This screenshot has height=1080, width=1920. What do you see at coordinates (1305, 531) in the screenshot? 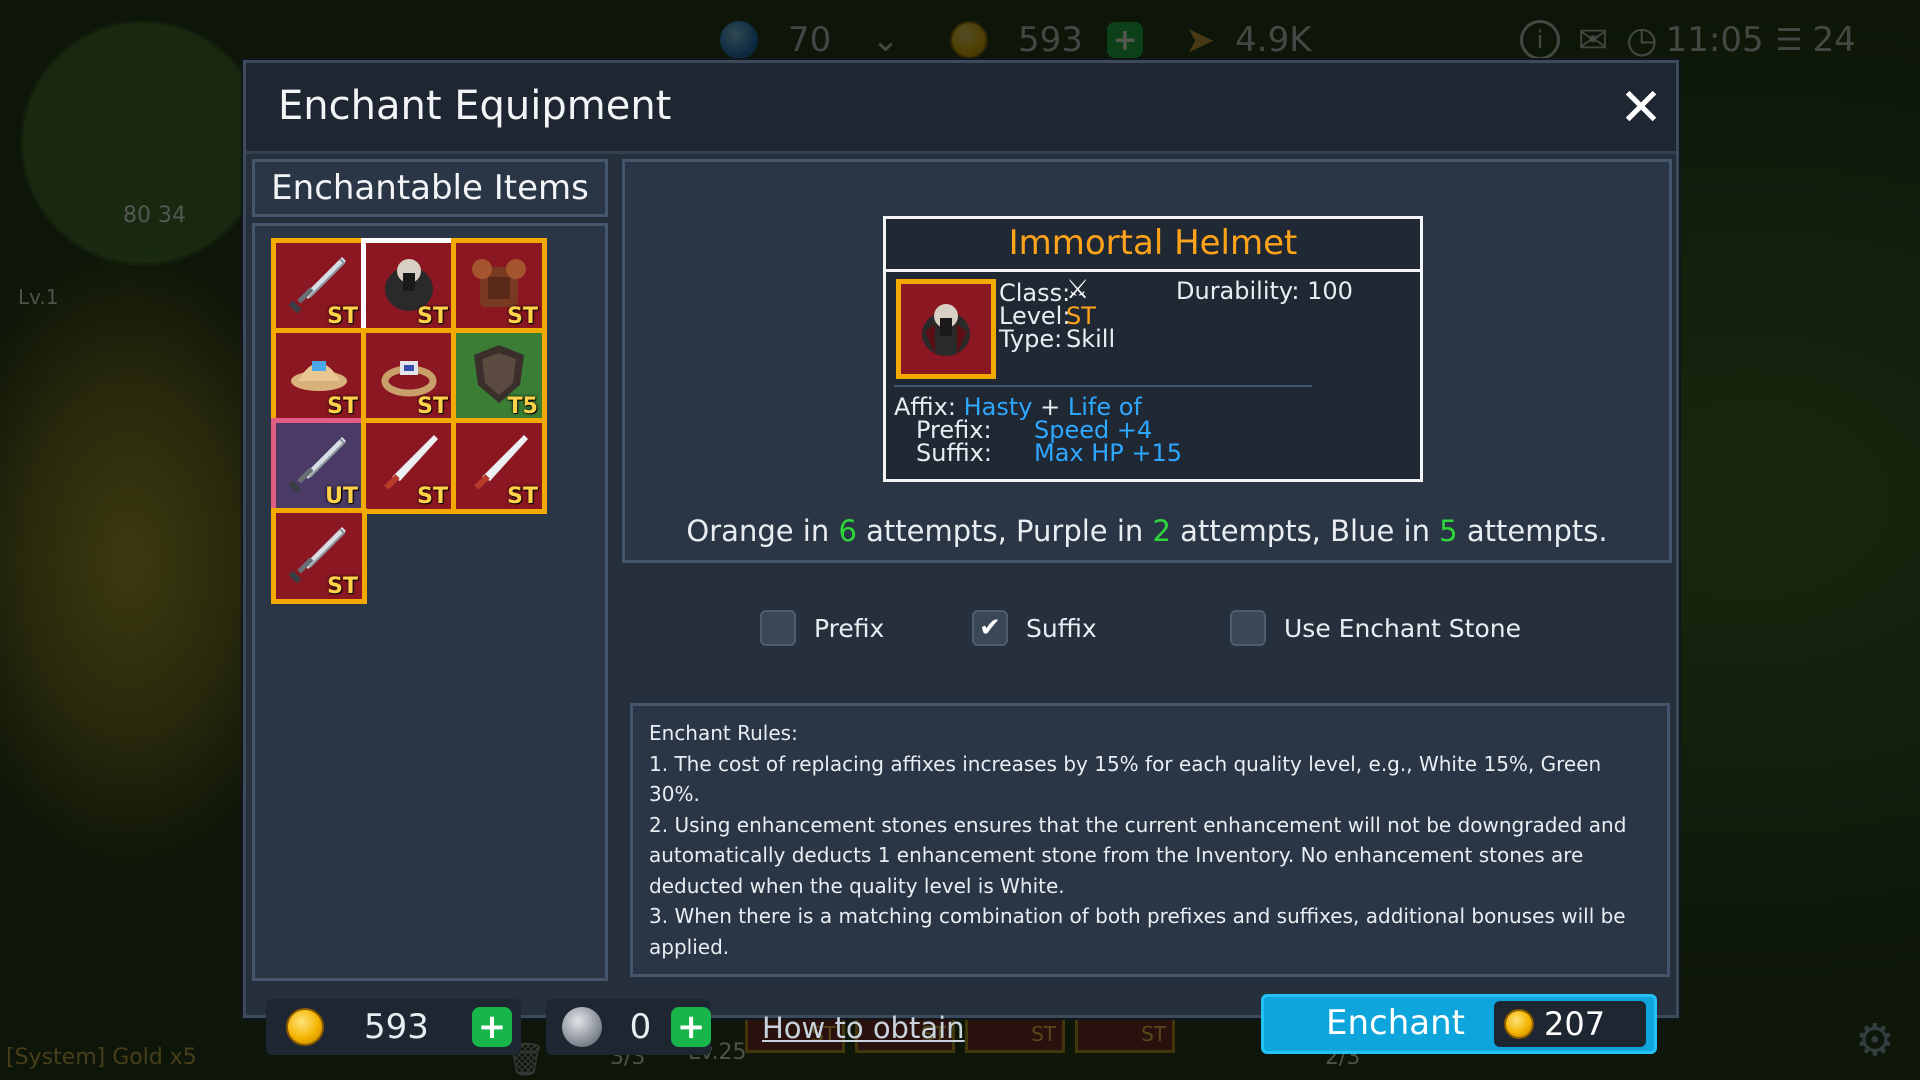
I see `attempts-text: attempts, Blue in` at bounding box center [1305, 531].